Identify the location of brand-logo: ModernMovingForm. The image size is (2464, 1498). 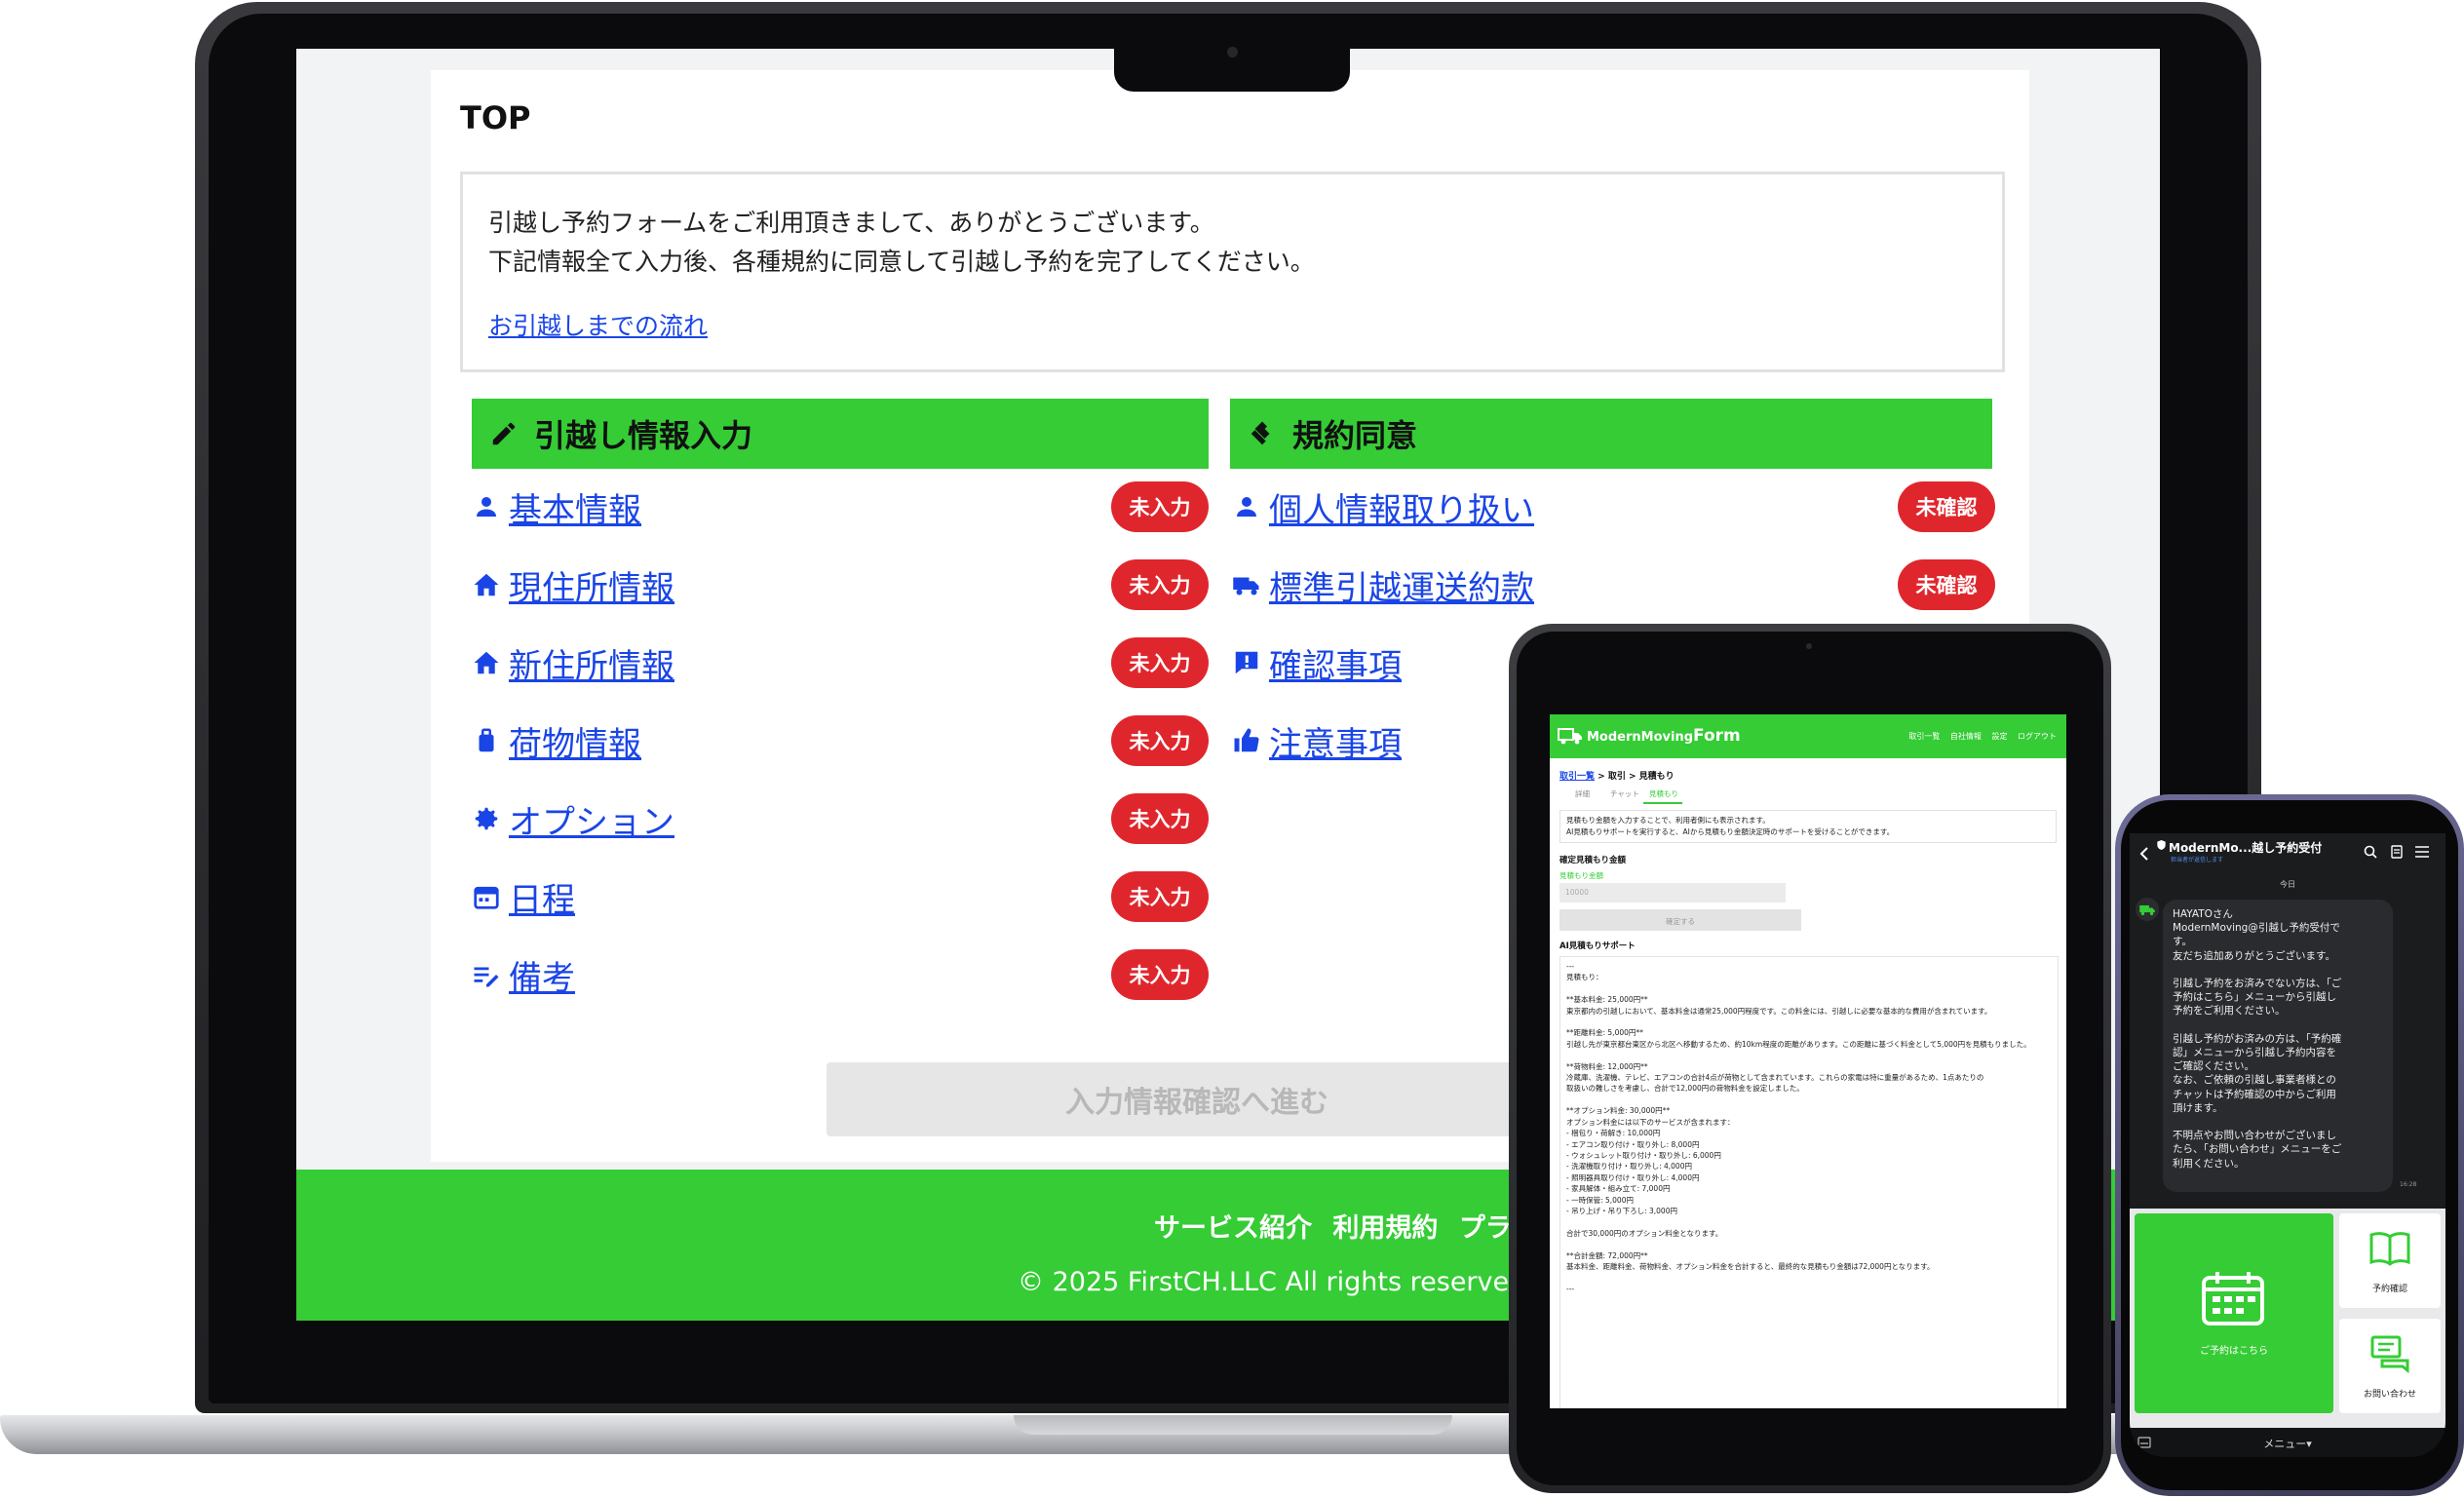
(1649, 736).